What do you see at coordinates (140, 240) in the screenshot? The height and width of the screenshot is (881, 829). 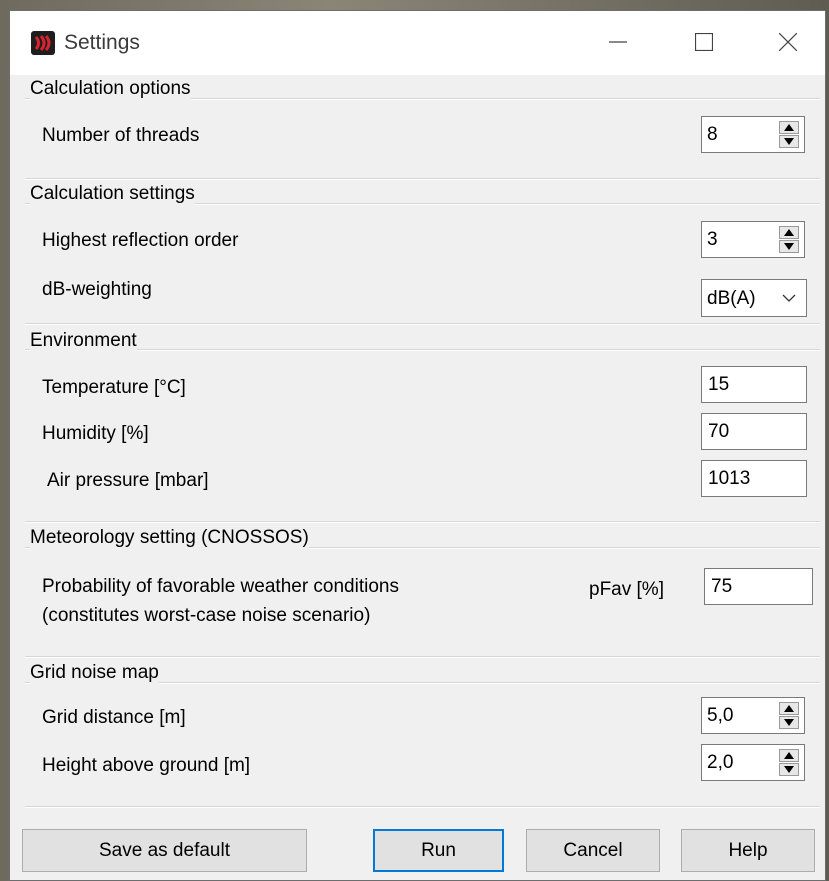 I see `reflection-order-label: Highest reflection order` at bounding box center [140, 240].